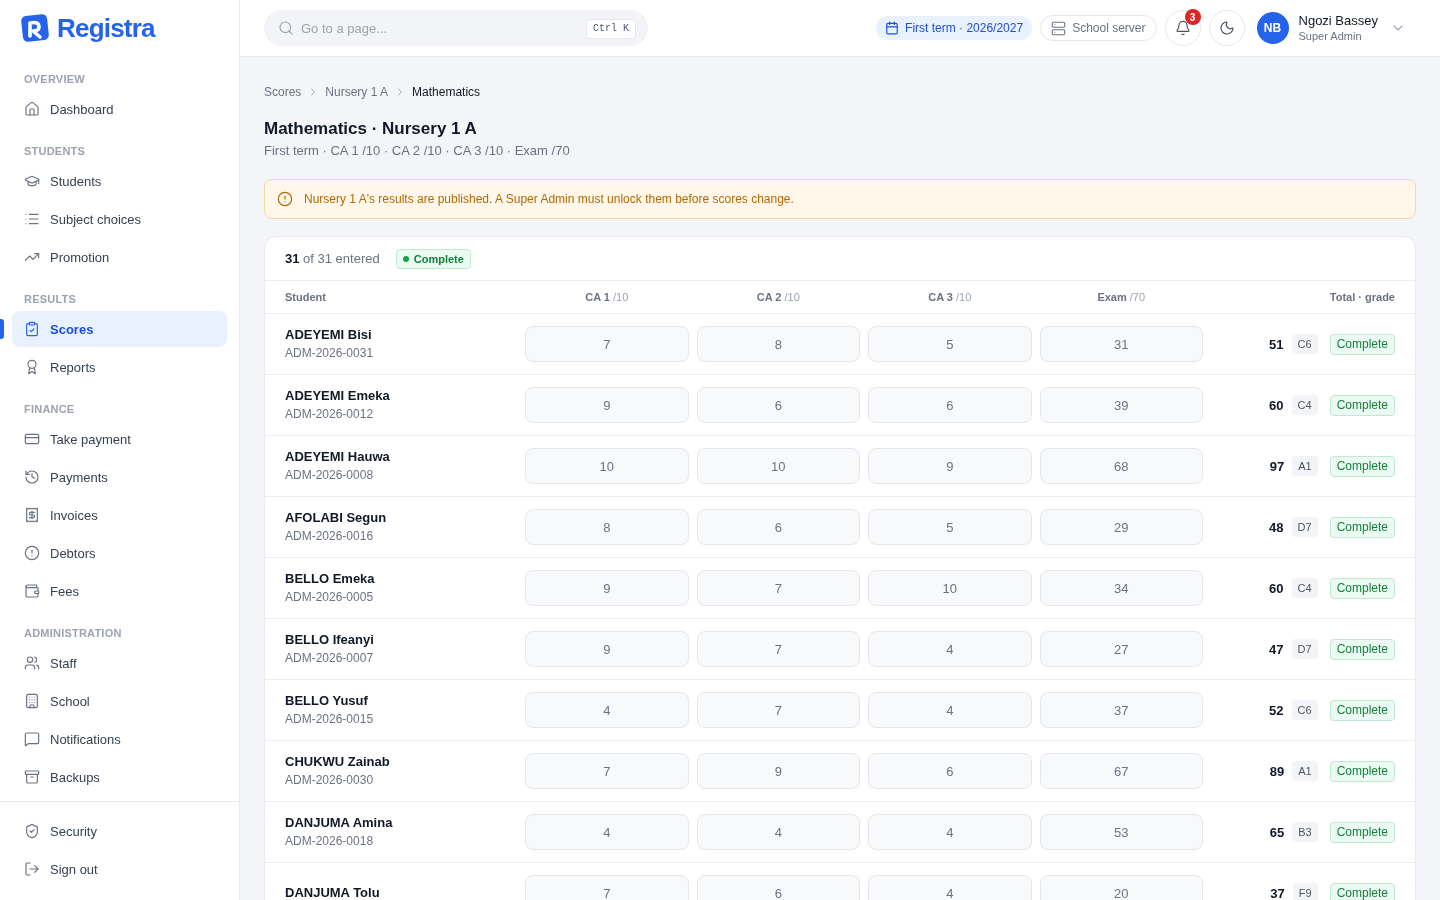 The height and width of the screenshot is (900, 1440). I want to click on notifications-button: 3, so click(1182, 28).